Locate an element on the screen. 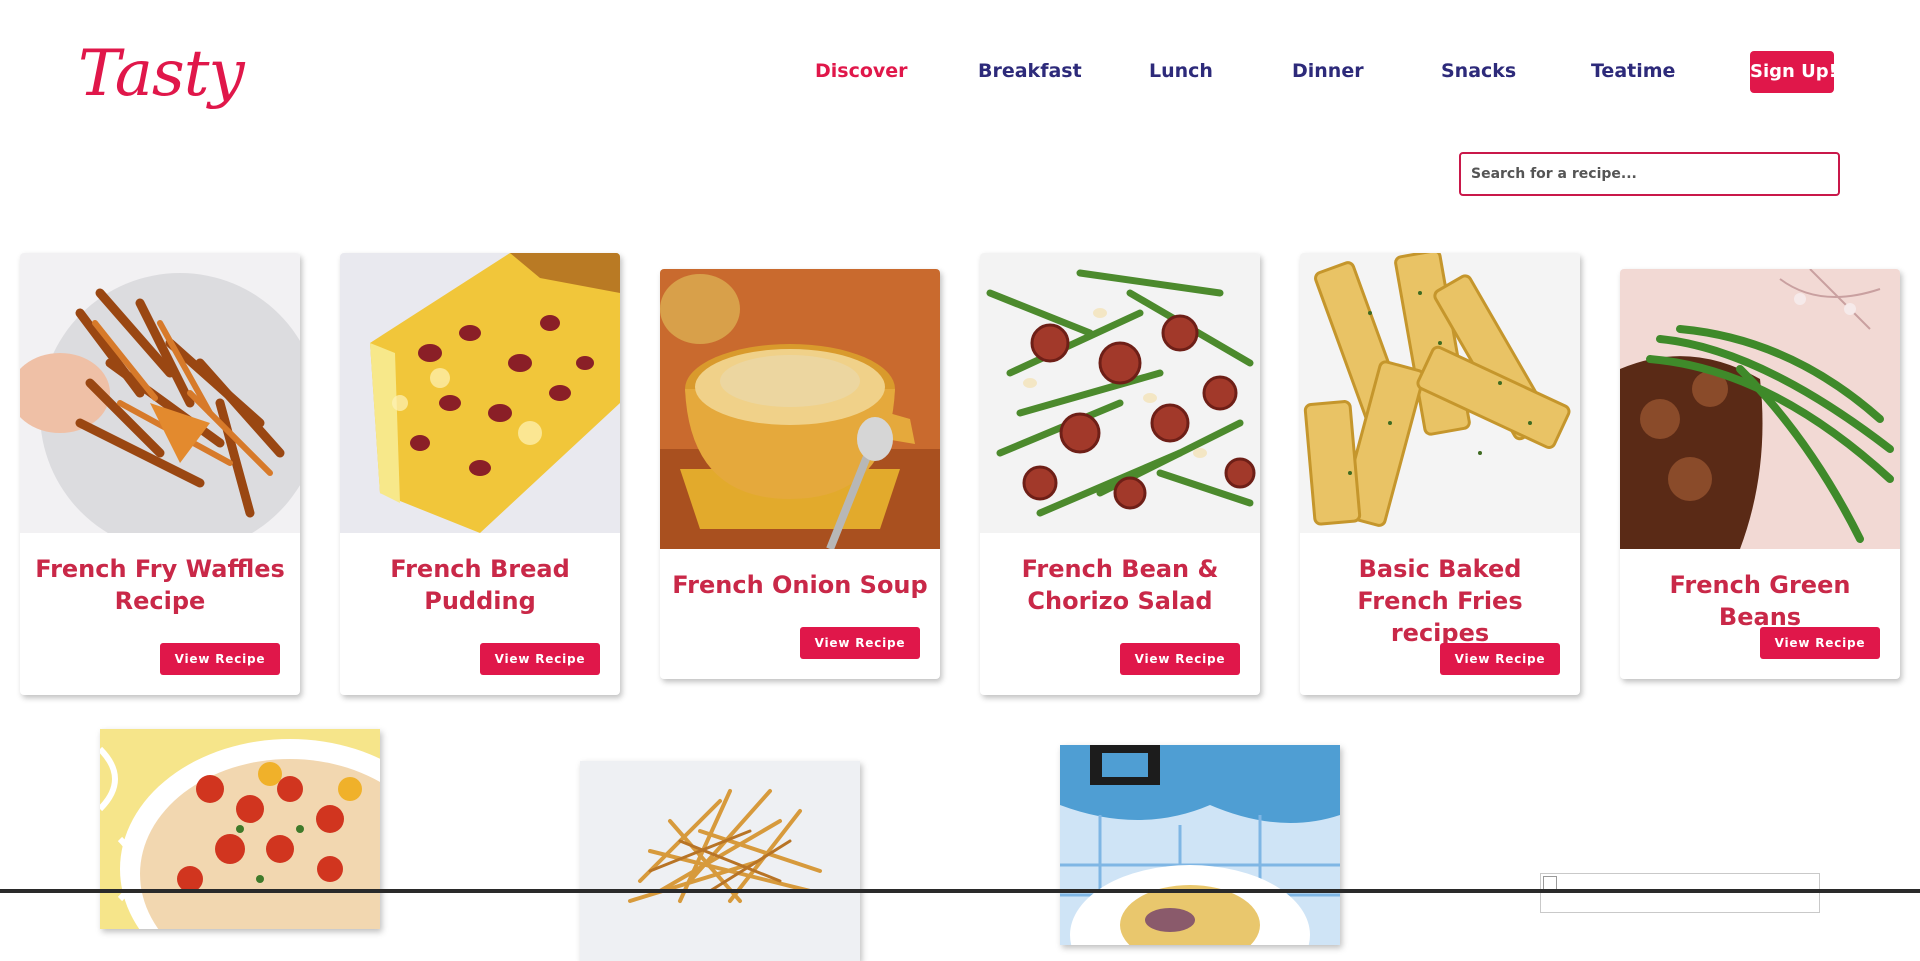 This screenshot has width=1920, height=961. recipe-card: French Green Beans View Recipe is located at coordinates (1760, 474).